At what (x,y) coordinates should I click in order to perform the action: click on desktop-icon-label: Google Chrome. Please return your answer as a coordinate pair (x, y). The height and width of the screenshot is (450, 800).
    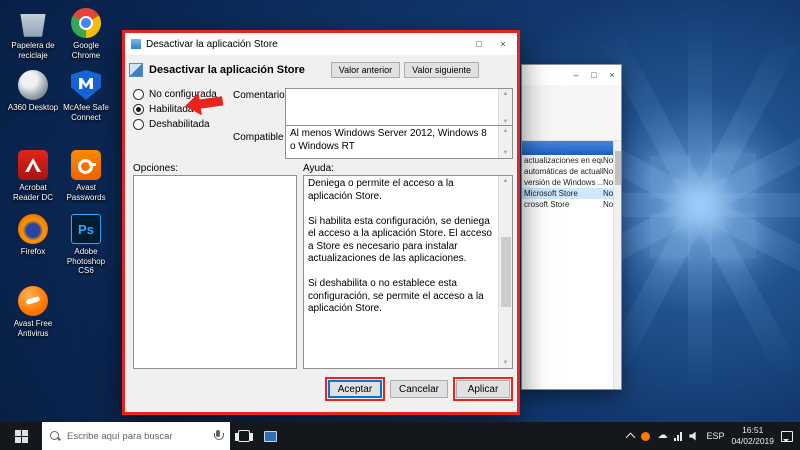
    Looking at the image, I should click on (86, 50).